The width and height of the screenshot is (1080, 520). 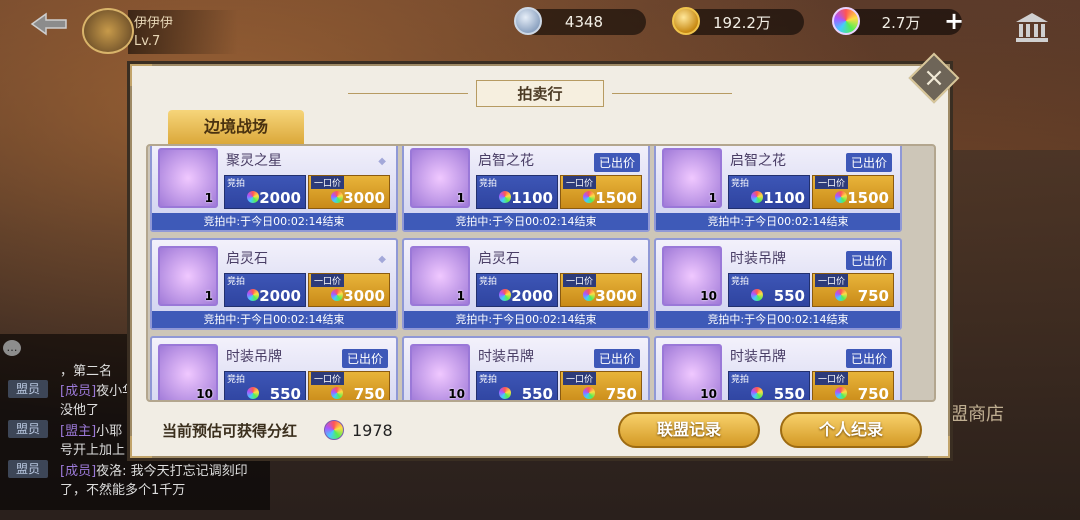 I want to click on personal-record-button: 个人纪录, so click(x=851, y=430).